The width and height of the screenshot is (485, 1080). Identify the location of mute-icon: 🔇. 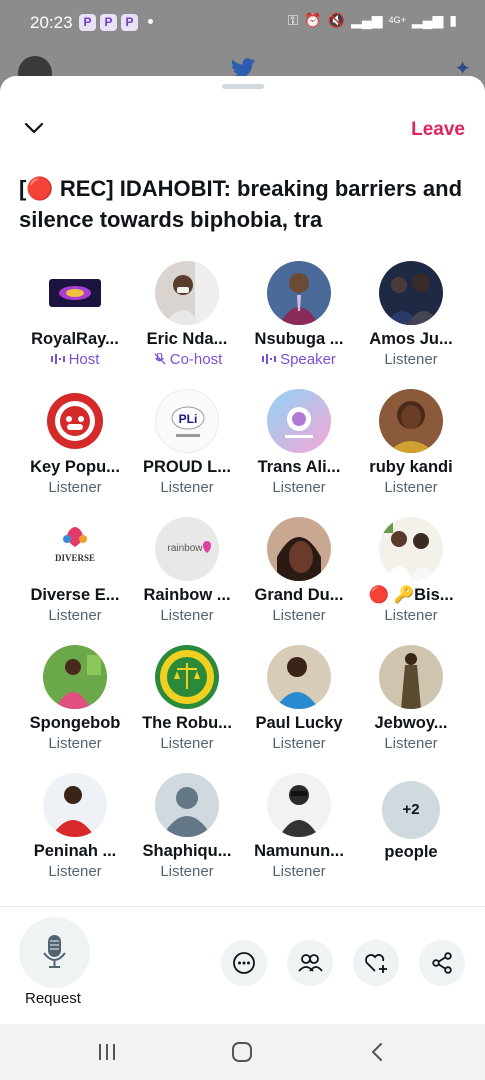
(336, 20).